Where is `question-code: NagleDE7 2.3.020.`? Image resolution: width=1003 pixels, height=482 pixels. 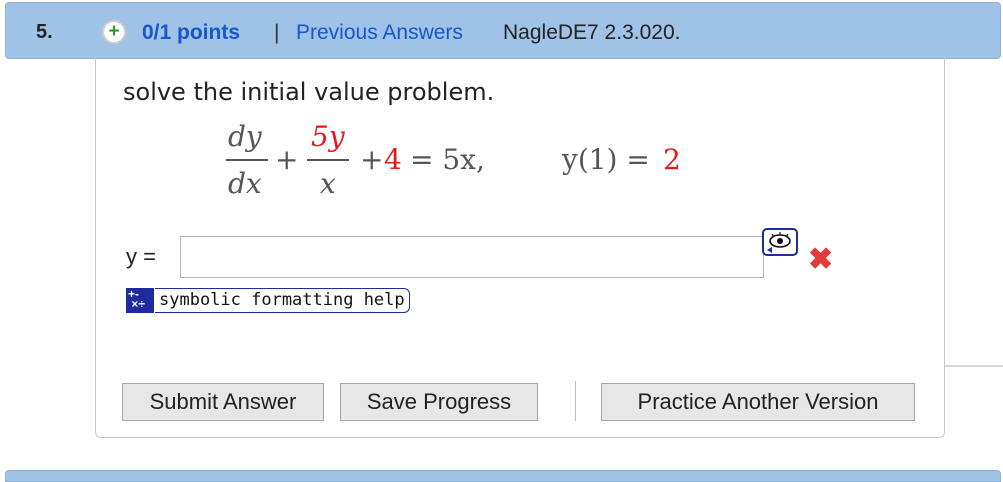
question-code: NagleDE7 2.3.020. is located at coordinates (592, 32).